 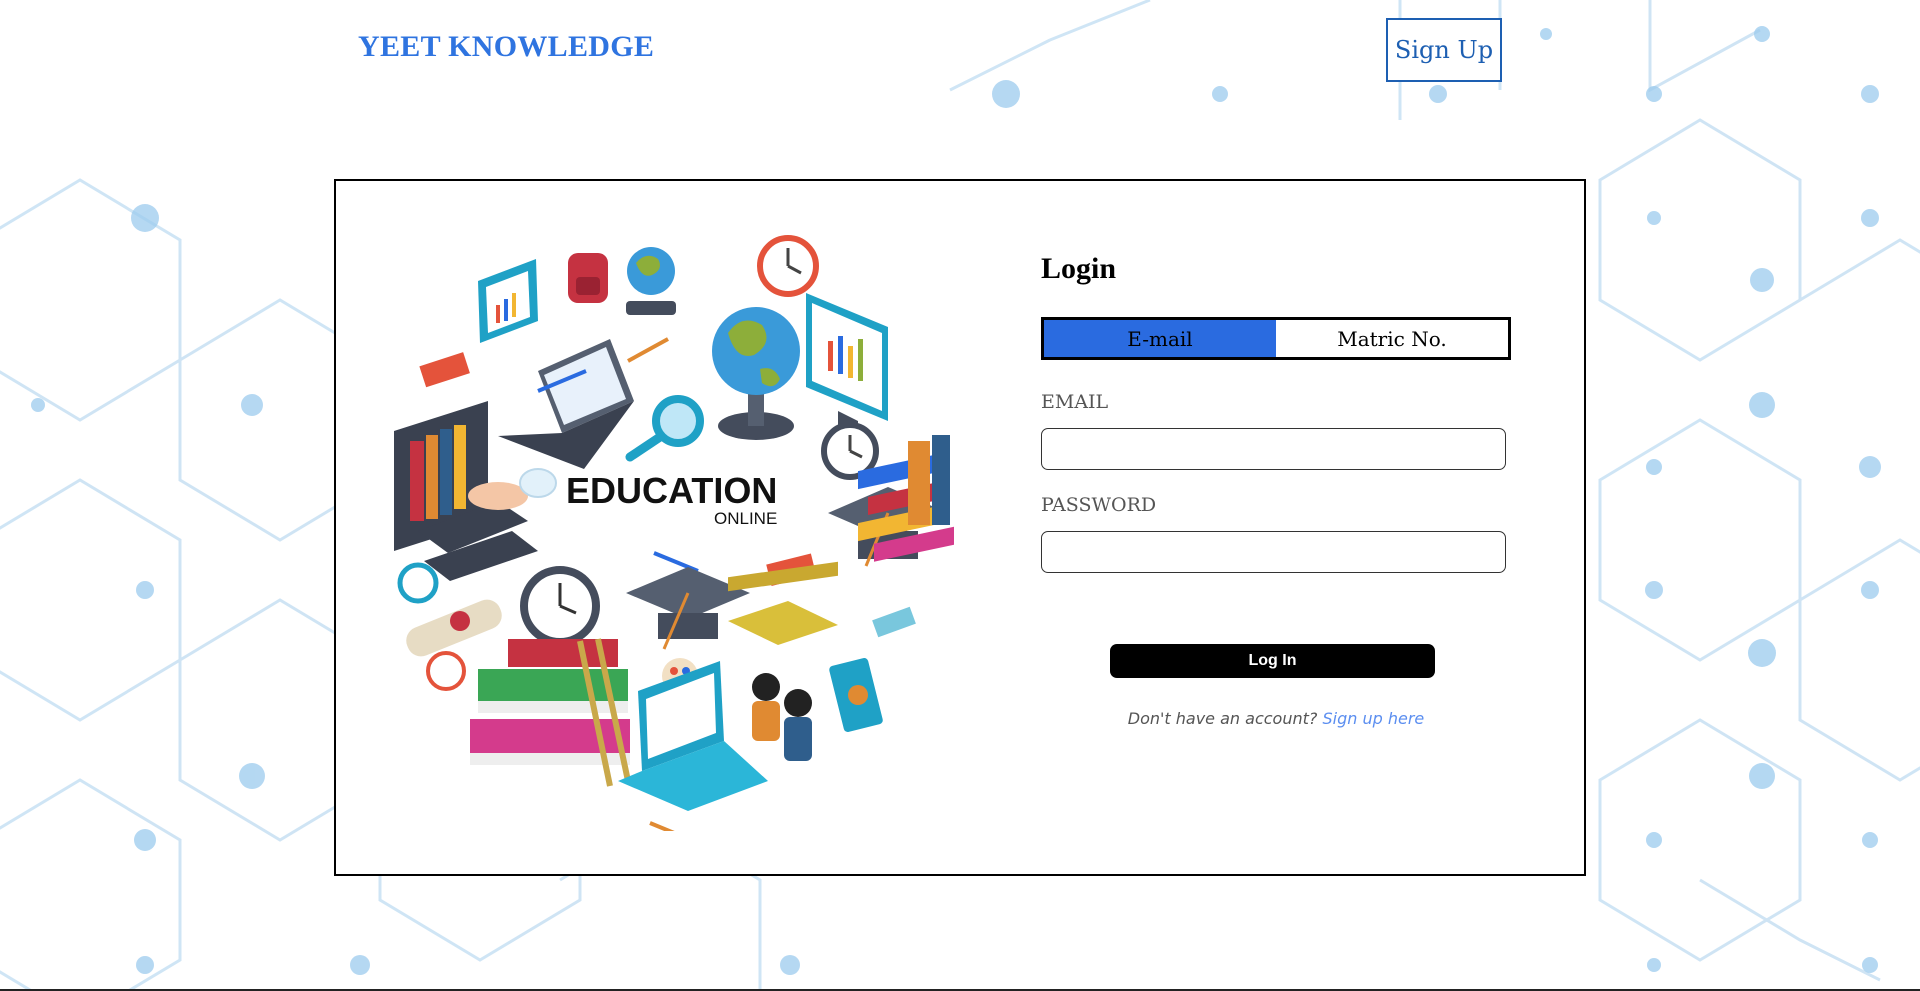 What do you see at coordinates (566, 404) in the screenshot?
I see `laptop-icon` at bounding box center [566, 404].